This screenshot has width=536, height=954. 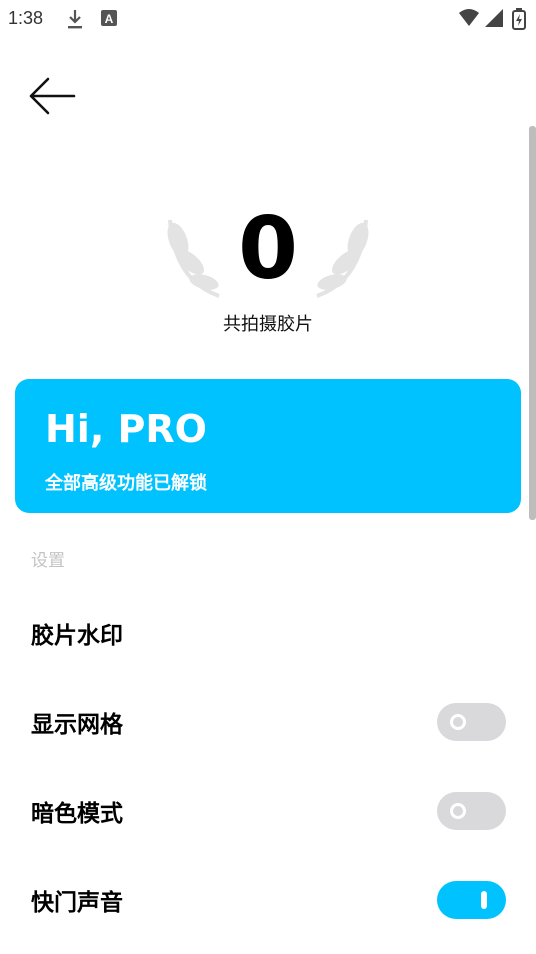 What do you see at coordinates (268, 20) in the screenshot?
I see `status-bar: 1:38 A` at bounding box center [268, 20].